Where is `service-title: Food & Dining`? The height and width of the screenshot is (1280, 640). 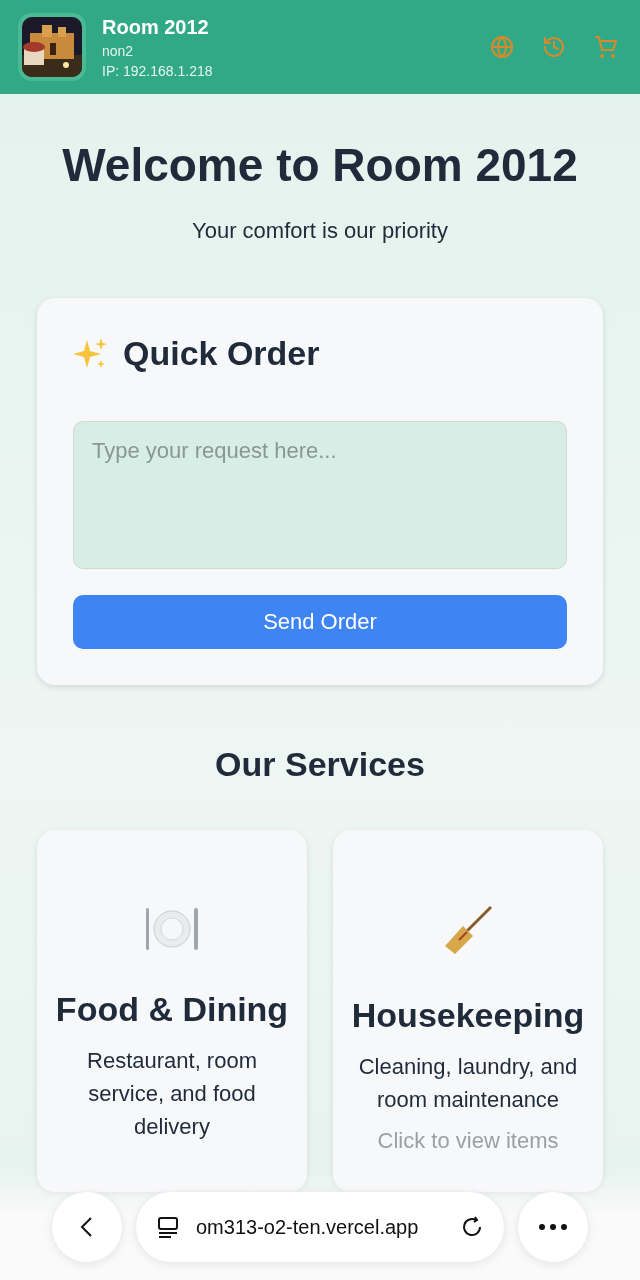 service-title: Food & Dining is located at coordinates (172, 1009).